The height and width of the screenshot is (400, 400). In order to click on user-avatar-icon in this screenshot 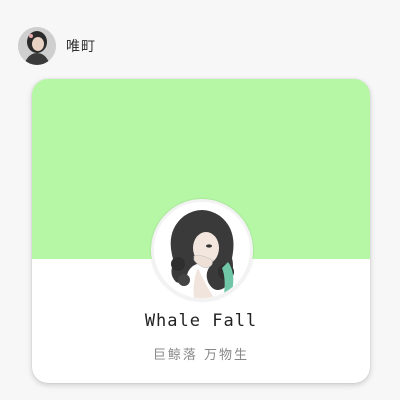, I will do `click(37, 46)`.